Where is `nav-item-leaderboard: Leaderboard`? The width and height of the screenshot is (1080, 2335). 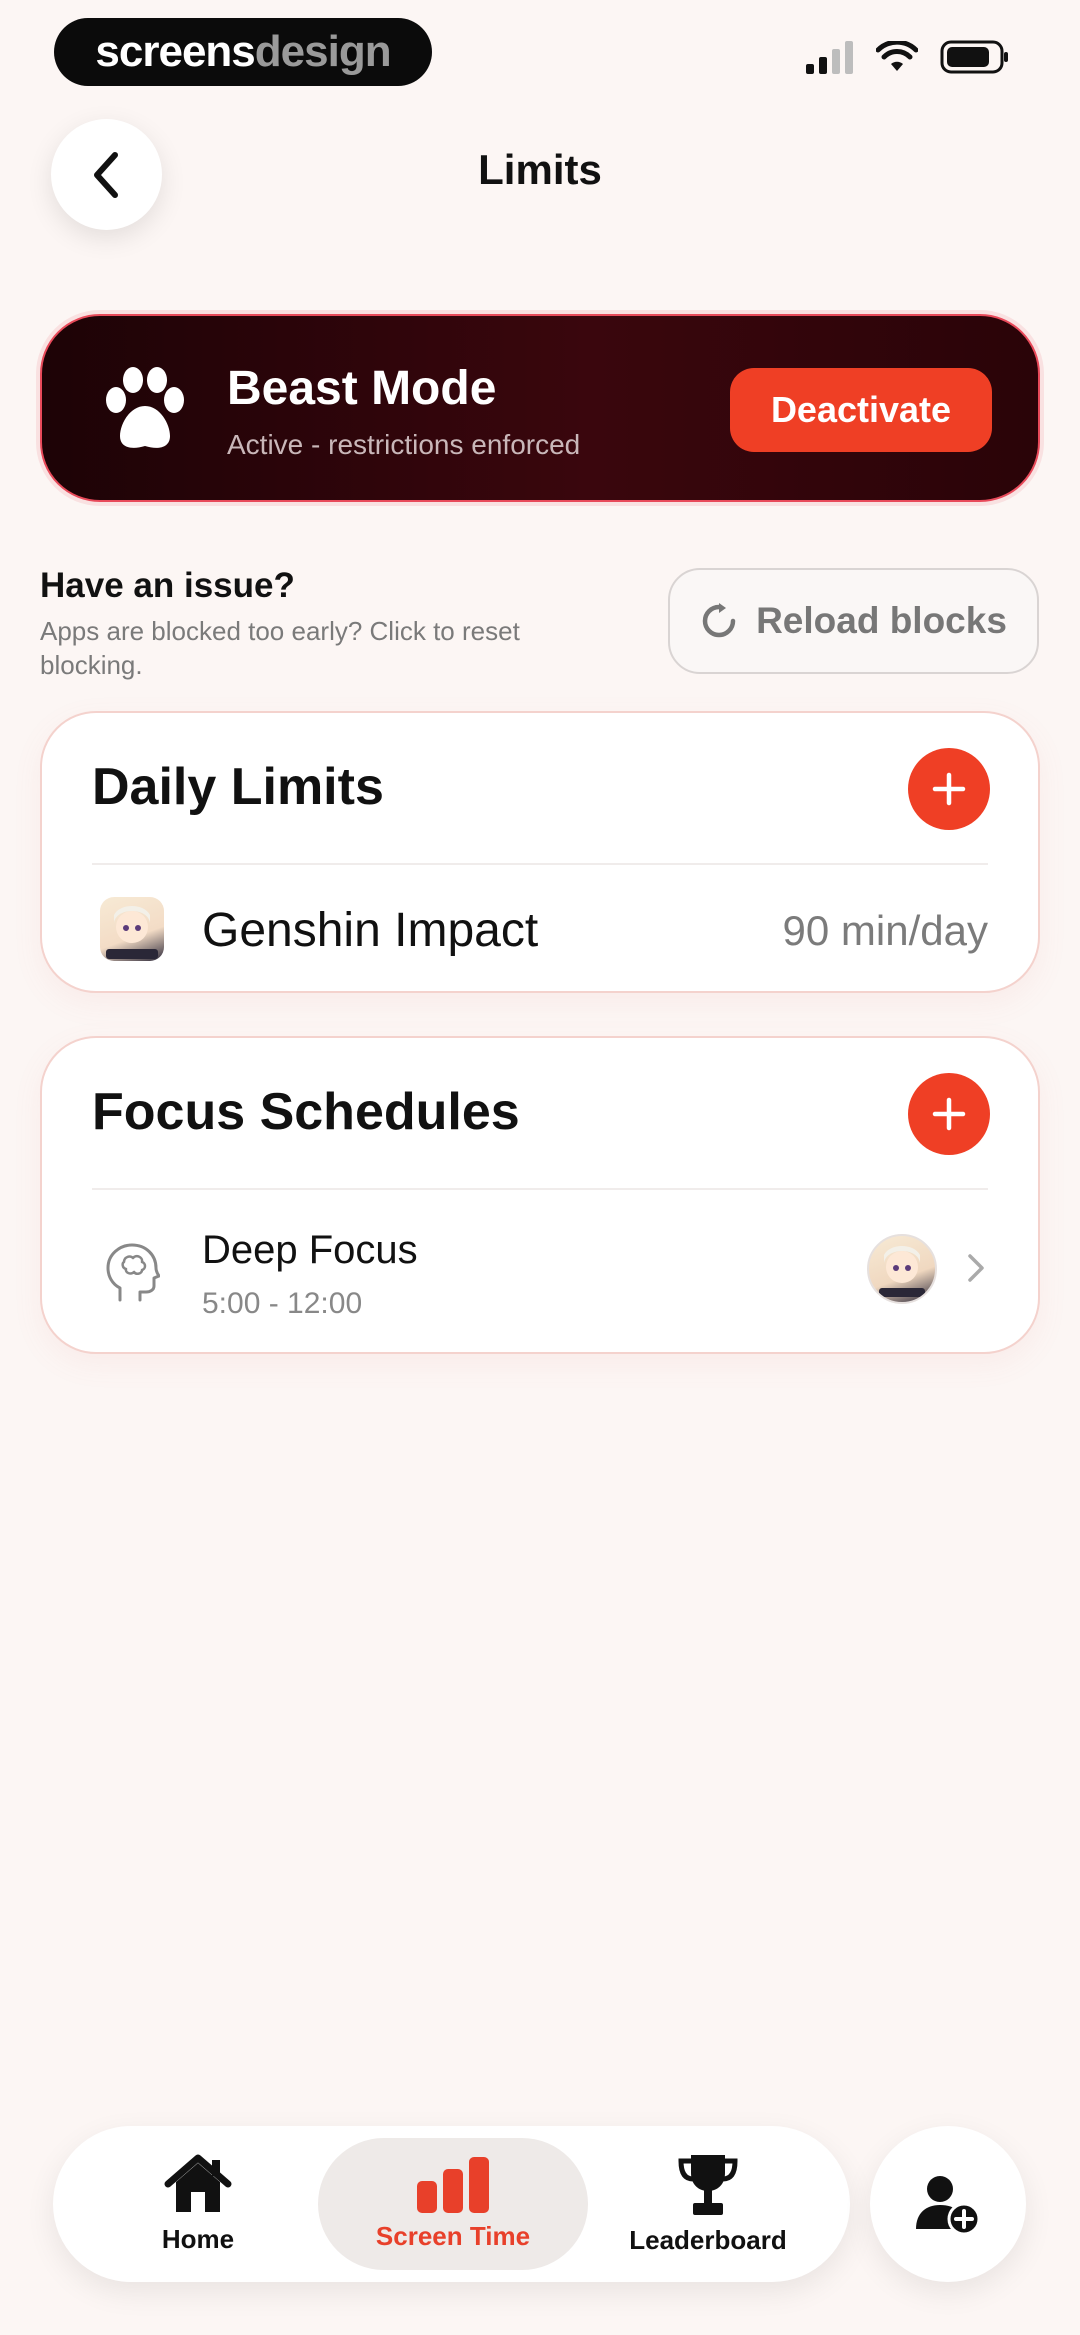
nav-item-leaderboard: Leaderboard is located at coordinates (708, 2204).